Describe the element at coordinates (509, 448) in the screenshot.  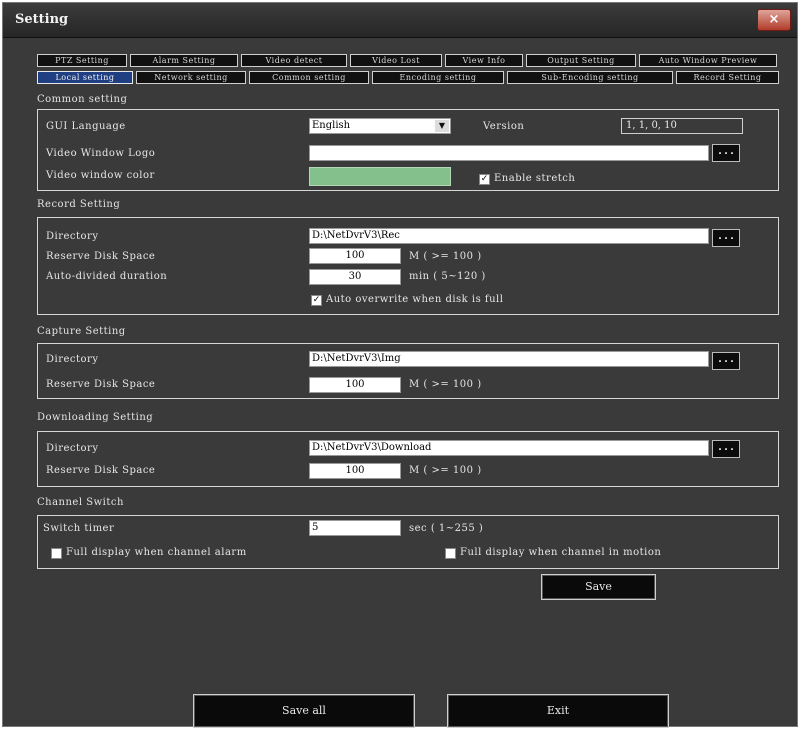
I see `download-directory-input: D:\NetDvrV3\Download` at that location.